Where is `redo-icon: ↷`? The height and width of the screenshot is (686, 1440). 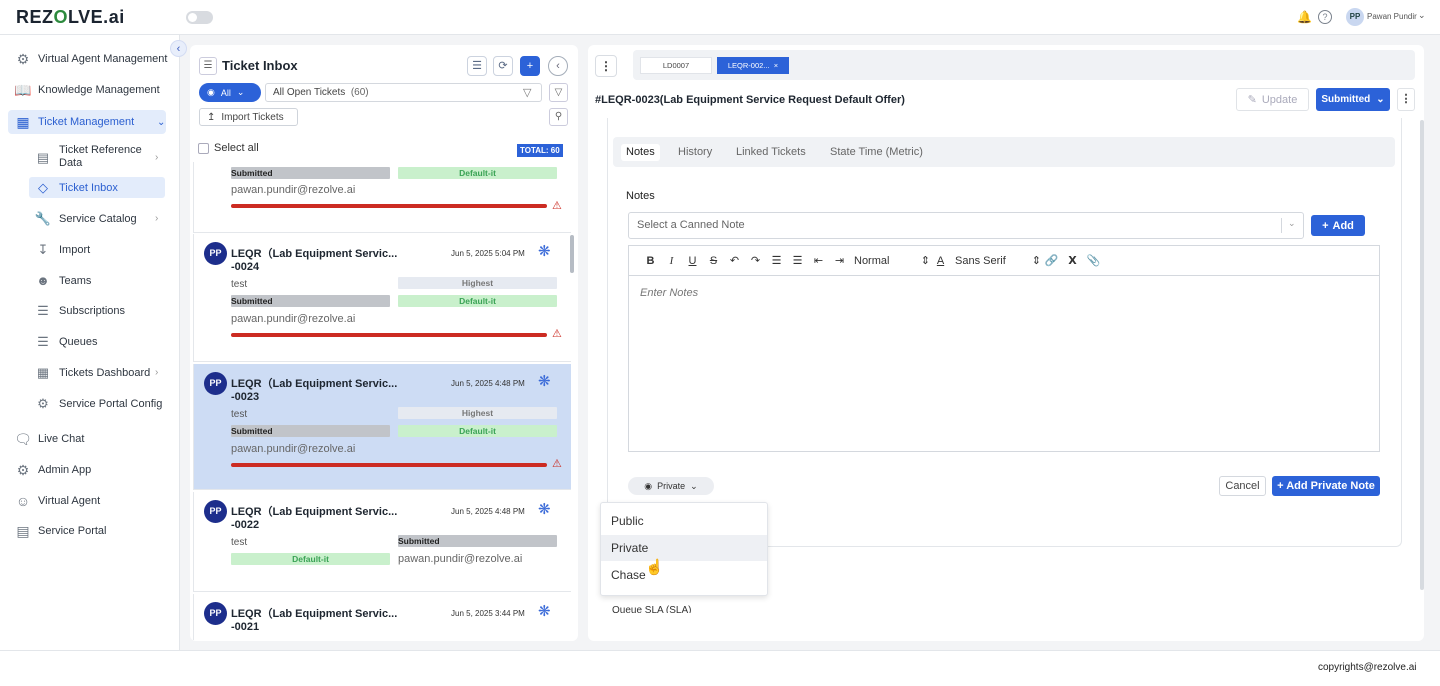
redo-icon: ↷ is located at coordinates (755, 260).